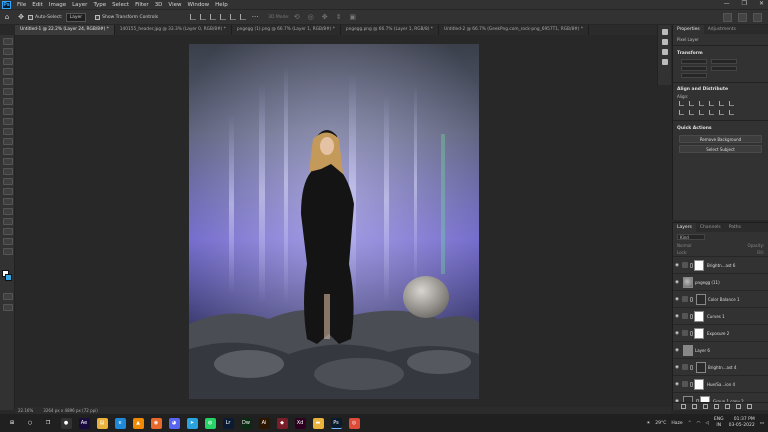 This screenshot has width=768, height=432. Describe the element at coordinates (282, 423) in the screenshot. I see `taskbar-unknown-icon: ◆` at that location.